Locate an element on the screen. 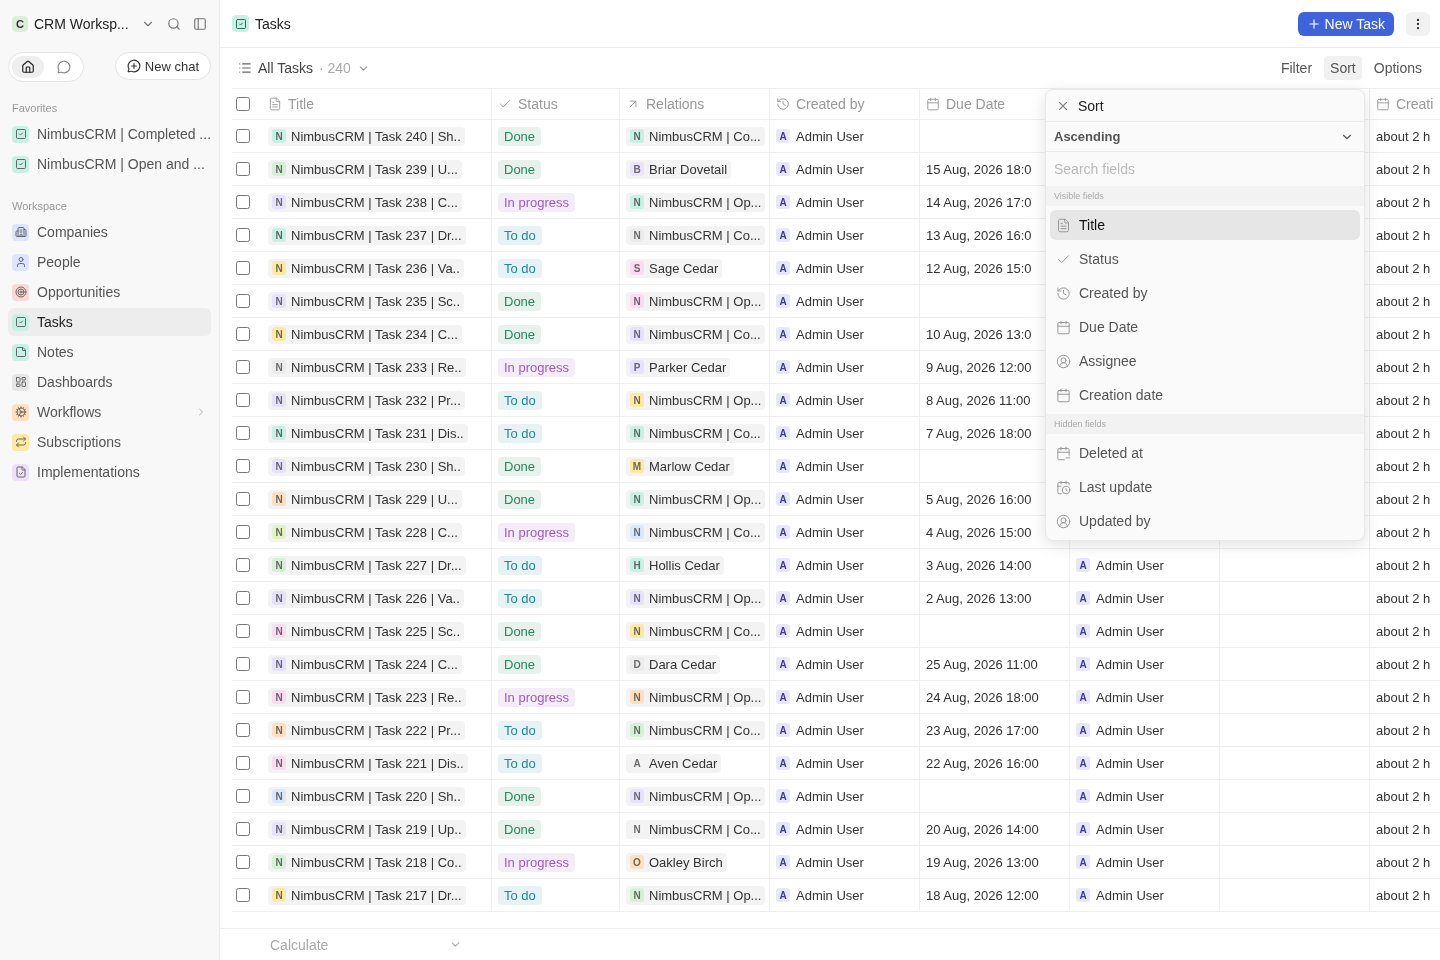 Image resolution: width=1440 pixels, height=960 pixels. nav-item: Subscriptions is located at coordinates (109, 442).